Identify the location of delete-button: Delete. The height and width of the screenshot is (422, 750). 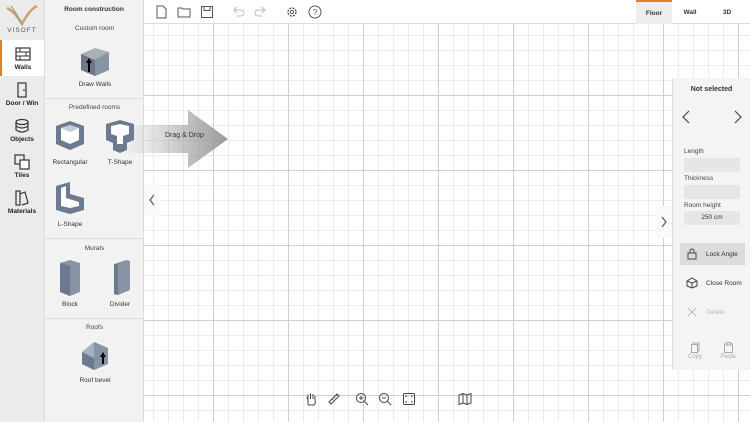
(712, 312).